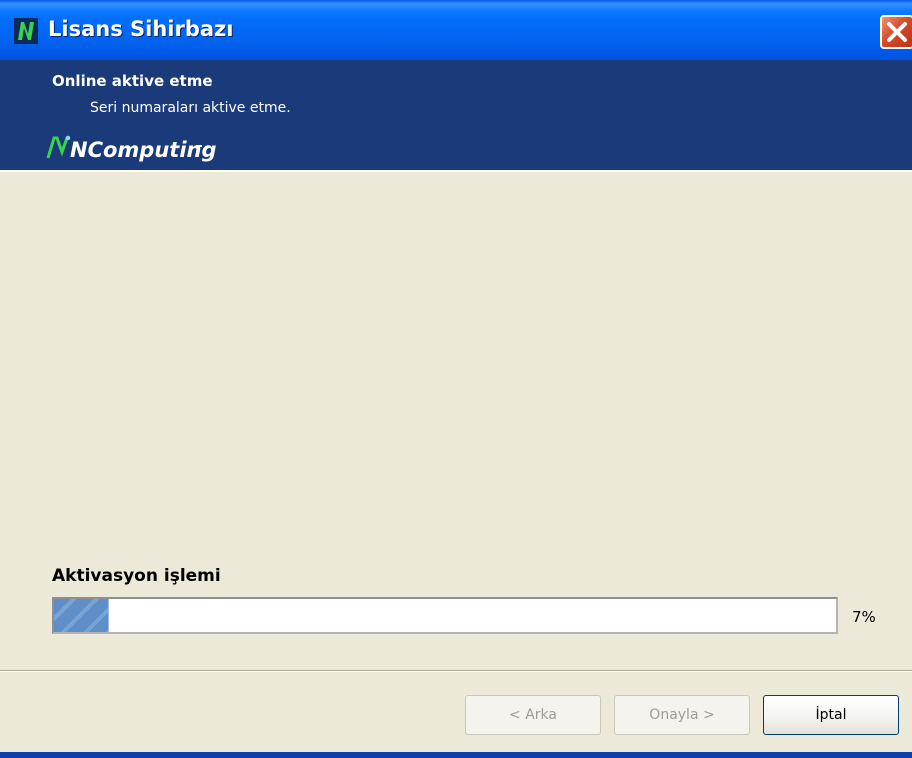  I want to click on progress-label: Aktivasyon işlemi, so click(136, 576).